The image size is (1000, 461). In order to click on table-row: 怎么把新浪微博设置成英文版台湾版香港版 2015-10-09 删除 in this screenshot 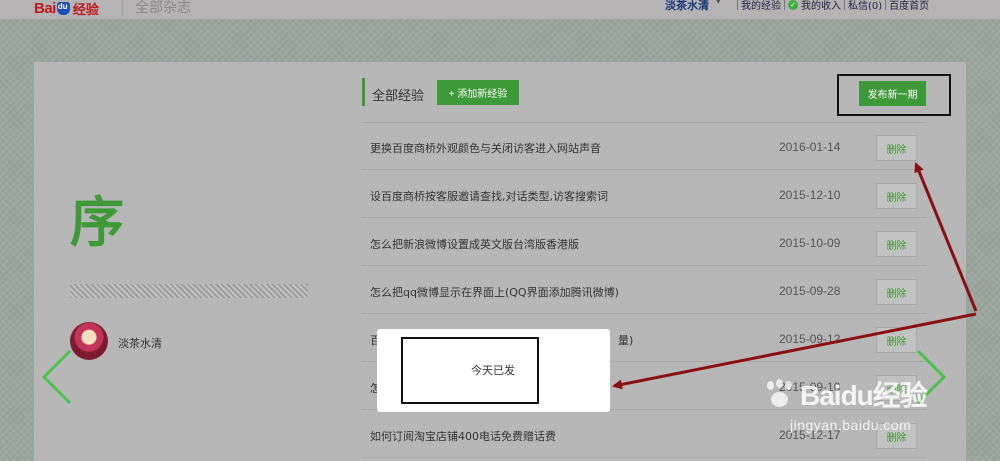, I will do `click(644, 242)`.